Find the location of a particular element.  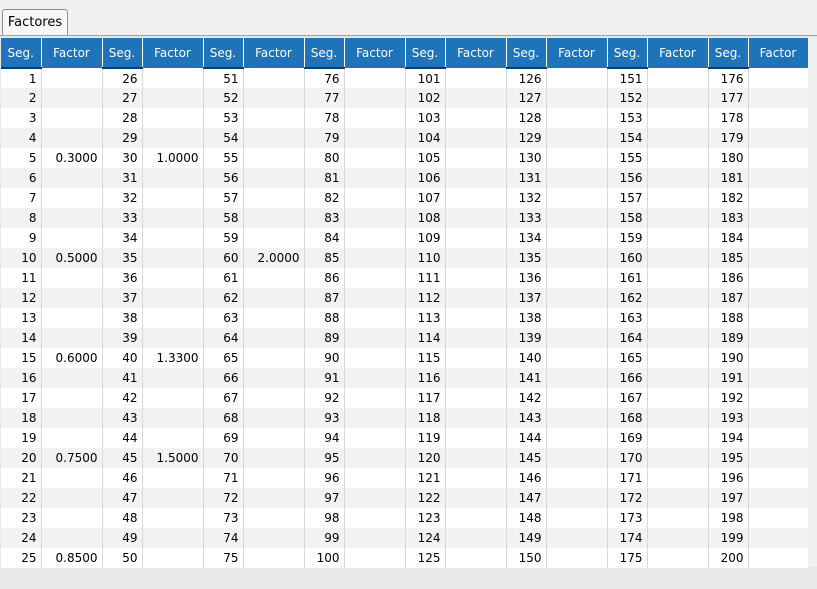

factor-cell: 0.6000 is located at coordinates (72, 358).